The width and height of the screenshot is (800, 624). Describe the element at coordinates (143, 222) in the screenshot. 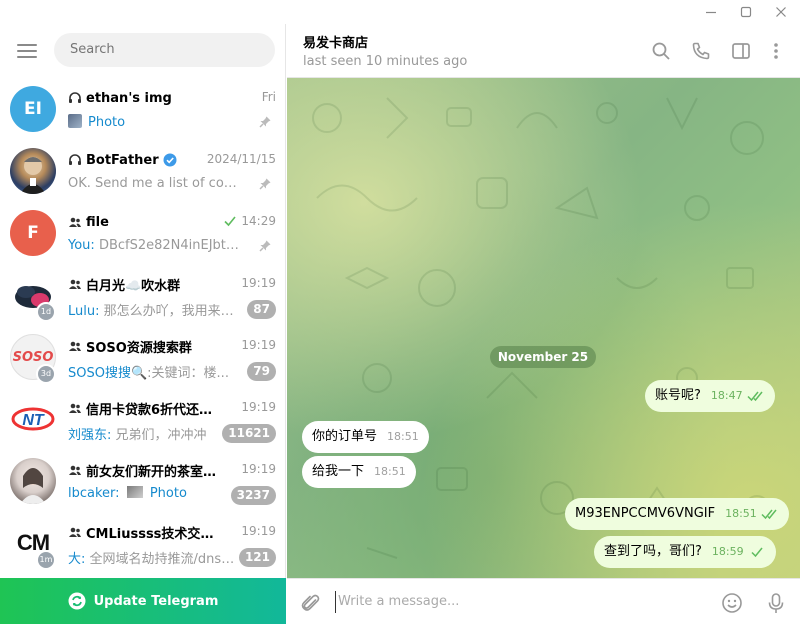

I see `chat-name: file` at that location.